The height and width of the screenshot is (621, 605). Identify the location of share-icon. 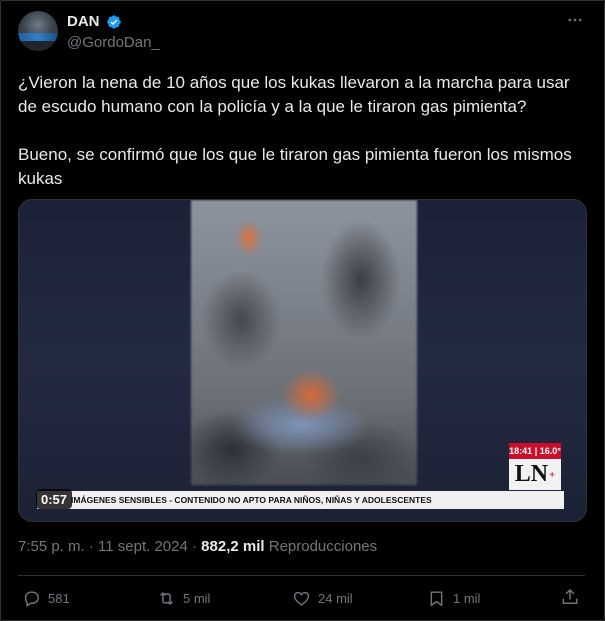
(570, 597).